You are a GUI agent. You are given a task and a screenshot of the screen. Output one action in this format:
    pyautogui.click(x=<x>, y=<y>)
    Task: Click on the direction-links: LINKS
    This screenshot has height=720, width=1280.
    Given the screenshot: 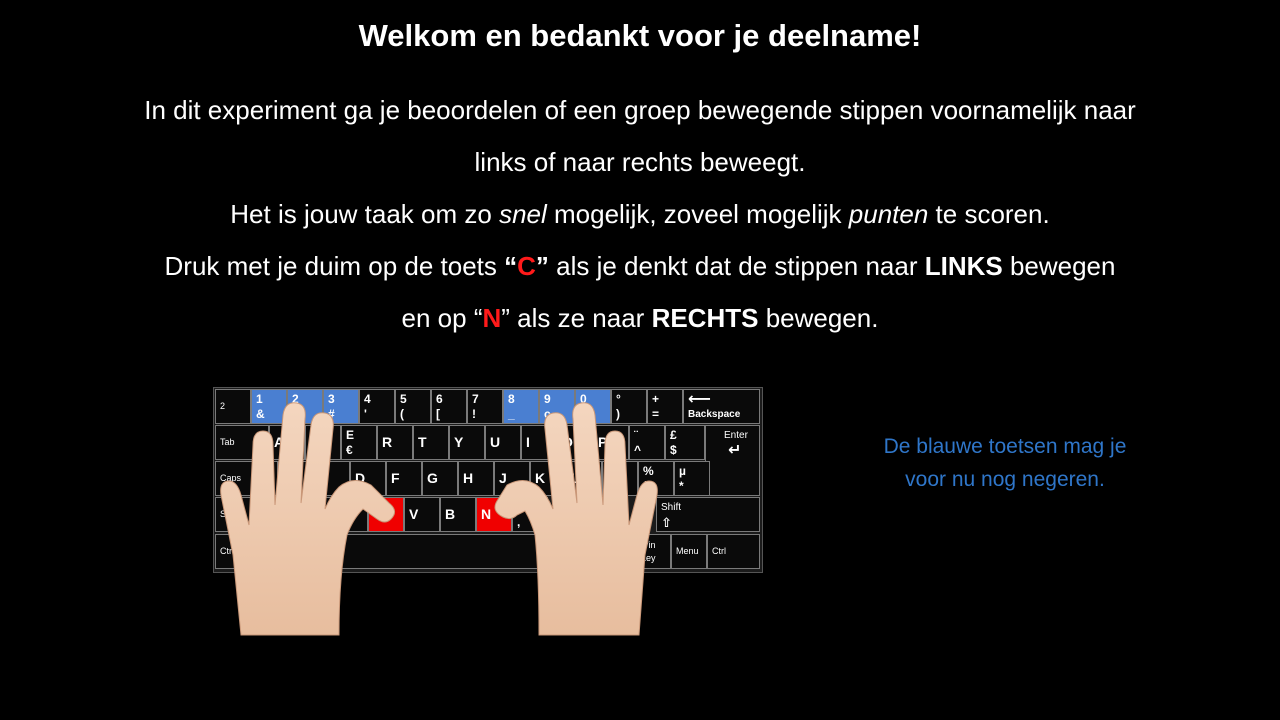 What is the action you would take?
    pyautogui.click(x=963, y=266)
    